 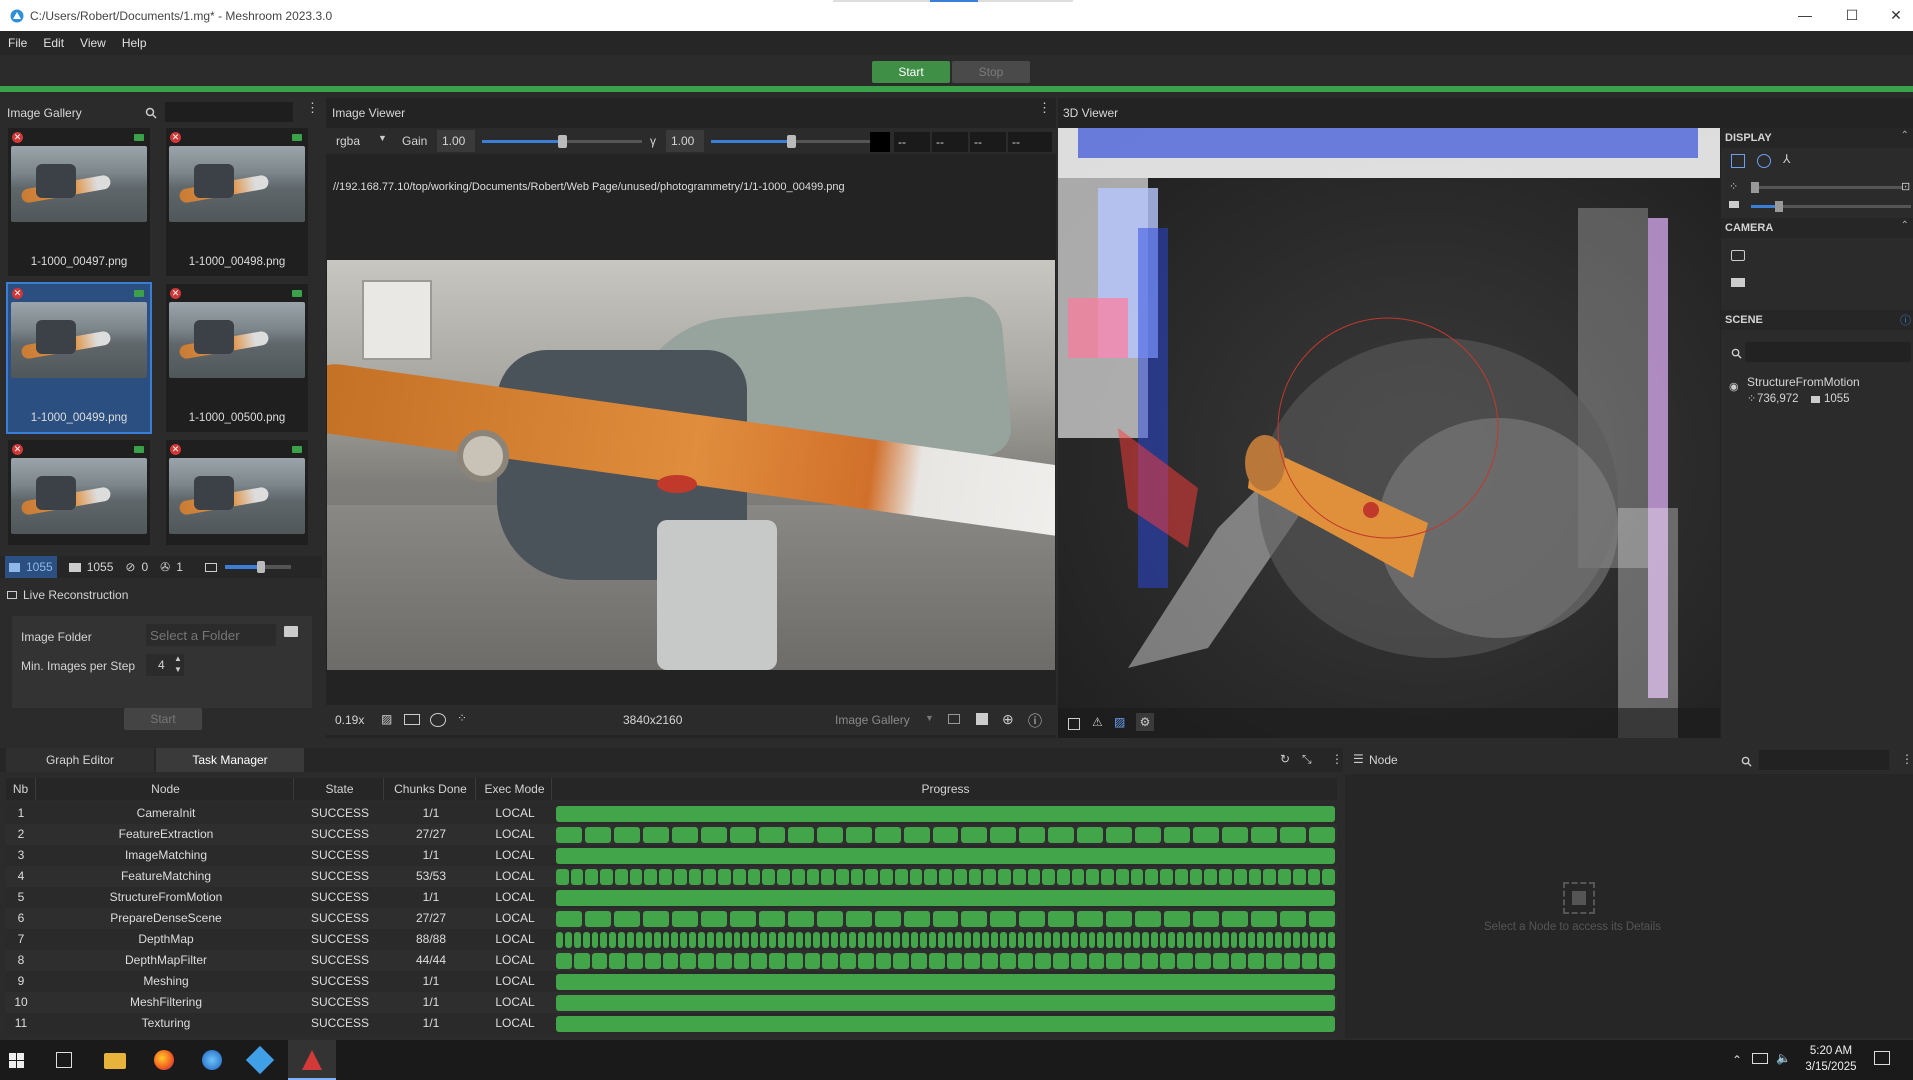 What do you see at coordinates (1737, 1060) in the screenshot?
I see `tray-chevron-icon: ⌃` at bounding box center [1737, 1060].